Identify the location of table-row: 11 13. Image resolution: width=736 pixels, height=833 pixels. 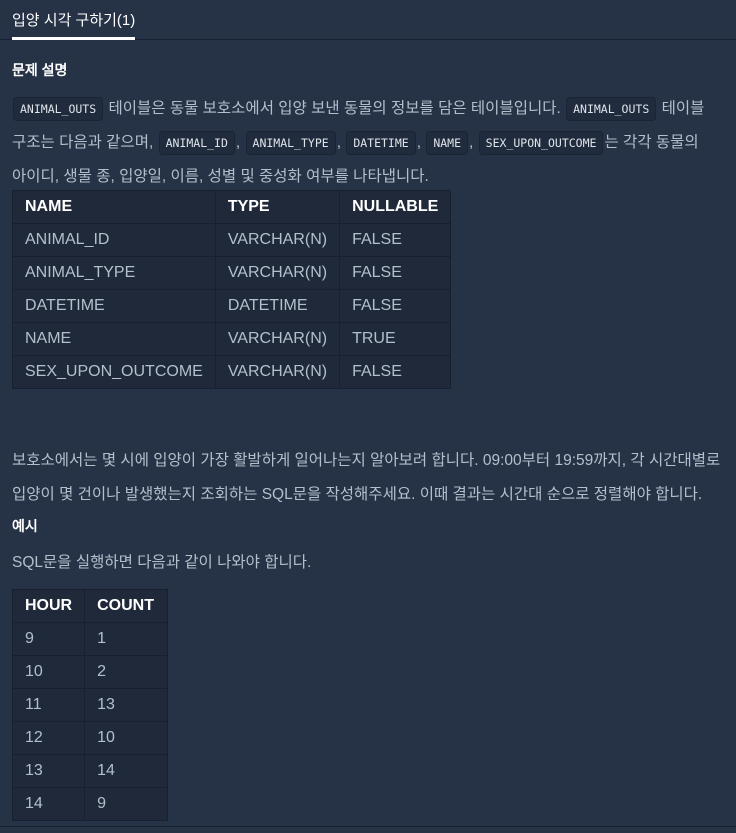
(90, 705).